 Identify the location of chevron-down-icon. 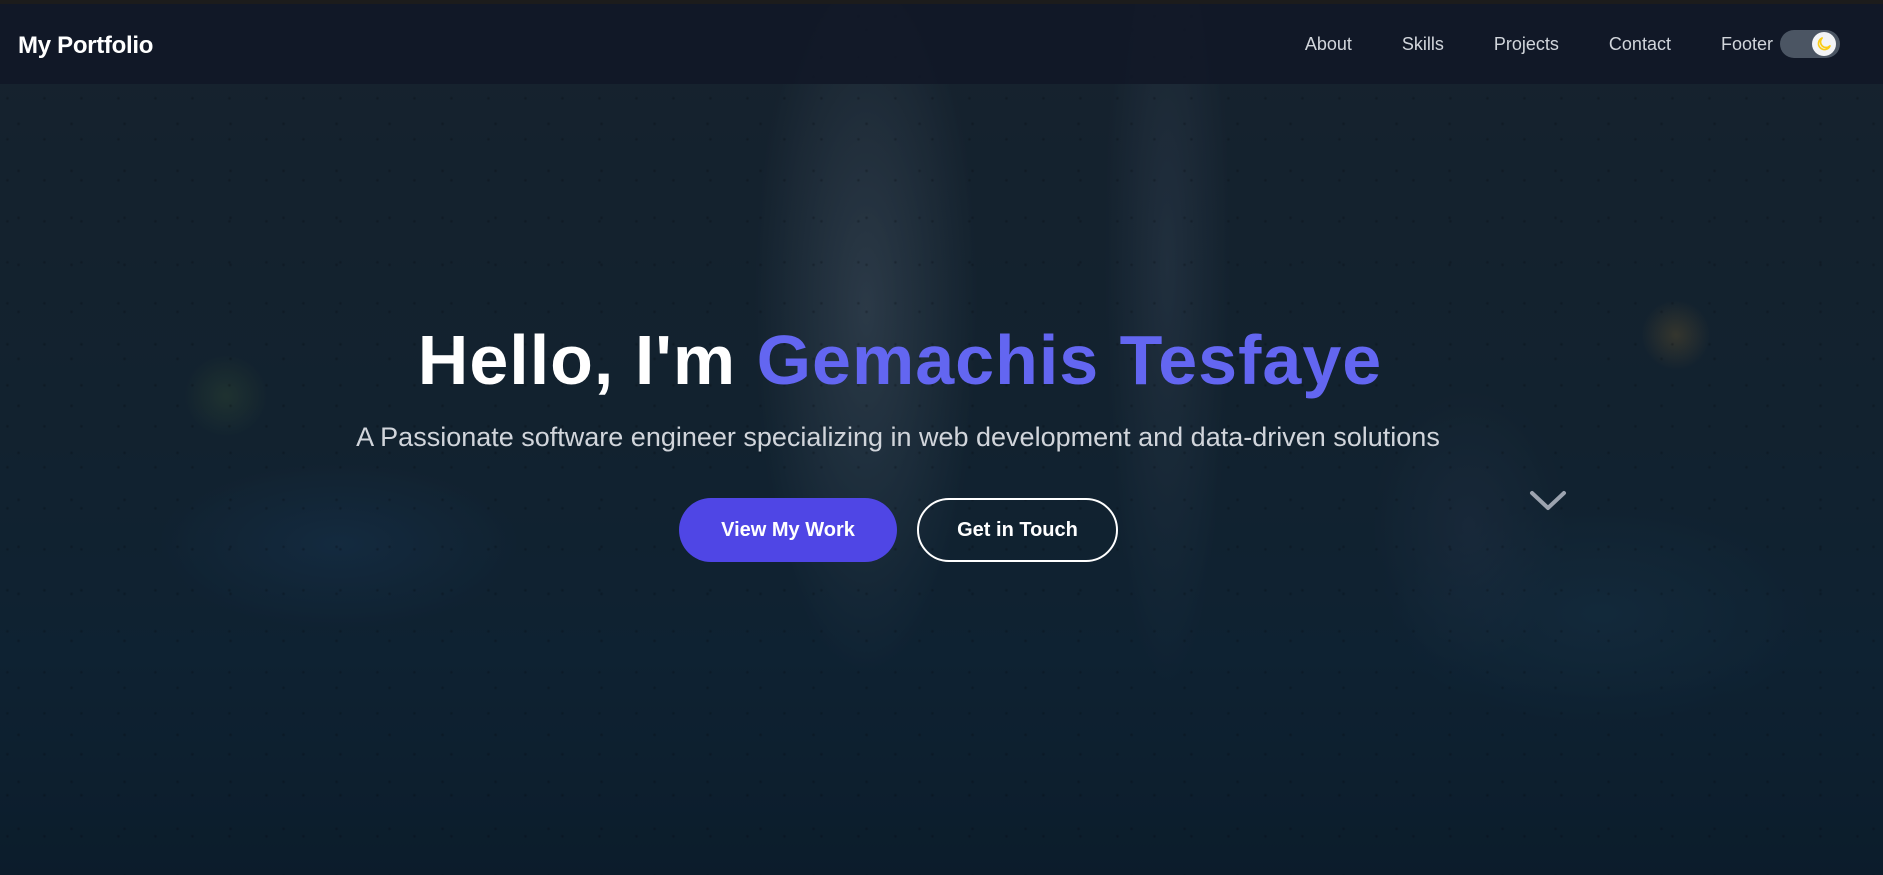
(1548, 501).